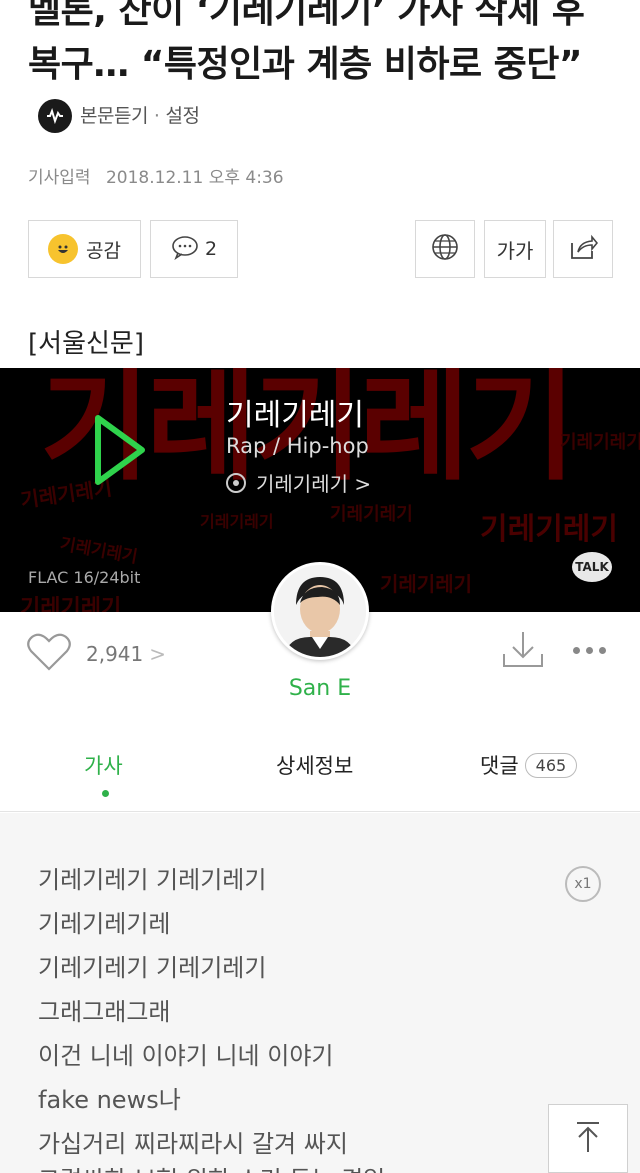  Describe the element at coordinates (182, 116) in the screenshot. I see `settings-link: 설정` at that location.